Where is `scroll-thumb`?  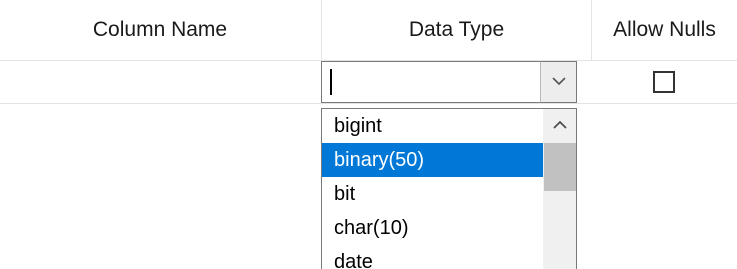 scroll-thumb is located at coordinates (560, 167).